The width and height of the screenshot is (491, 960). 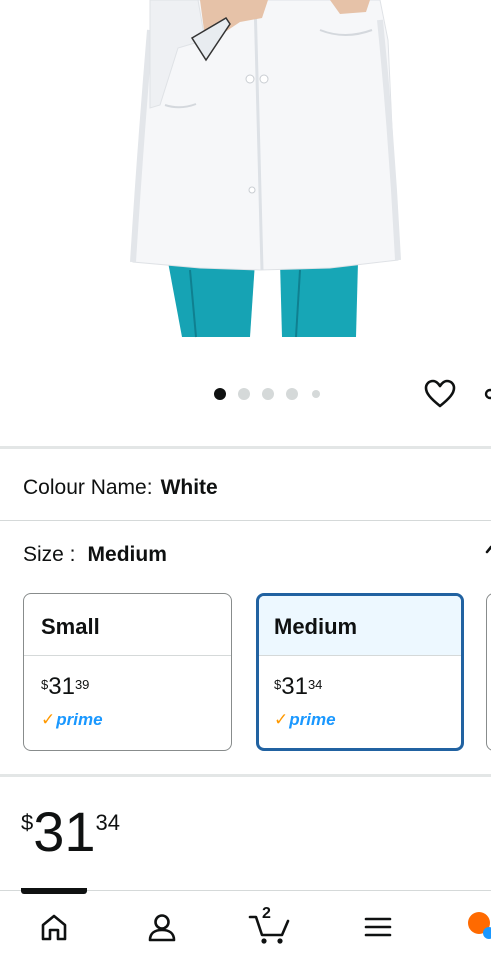 What do you see at coordinates (367, 687) in the screenshot?
I see `size-option-price: $3134` at bounding box center [367, 687].